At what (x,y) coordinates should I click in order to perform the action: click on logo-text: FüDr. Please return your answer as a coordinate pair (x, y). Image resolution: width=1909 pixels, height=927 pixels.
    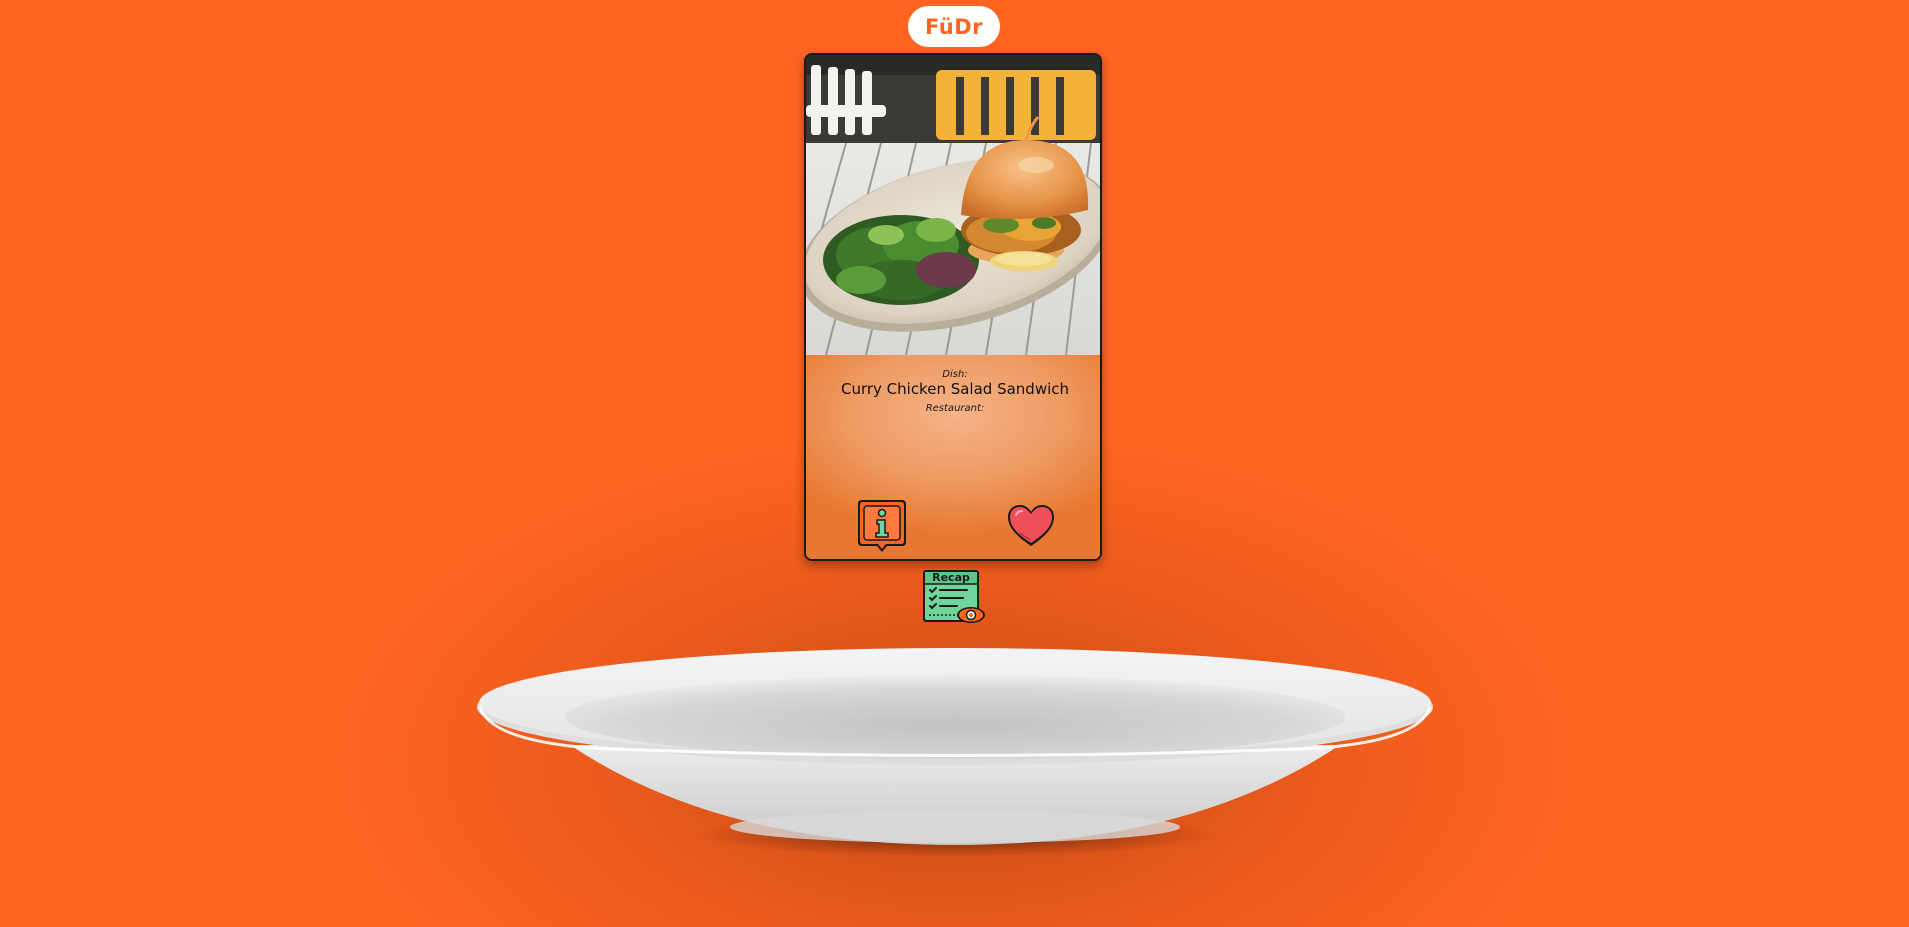
    Looking at the image, I should click on (954, 26).